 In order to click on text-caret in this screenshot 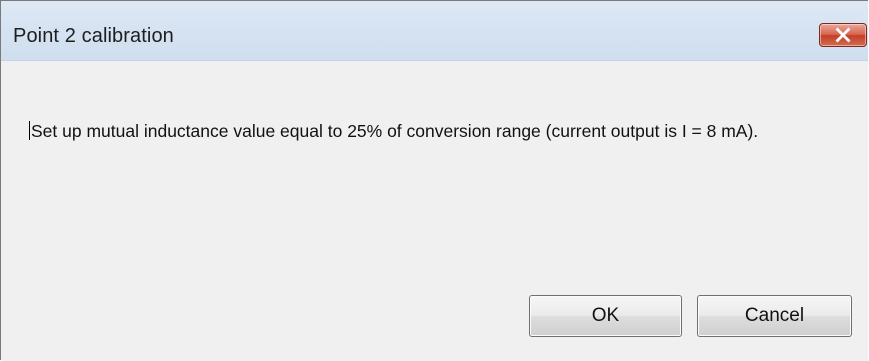, I will do `click(29, 130)`.